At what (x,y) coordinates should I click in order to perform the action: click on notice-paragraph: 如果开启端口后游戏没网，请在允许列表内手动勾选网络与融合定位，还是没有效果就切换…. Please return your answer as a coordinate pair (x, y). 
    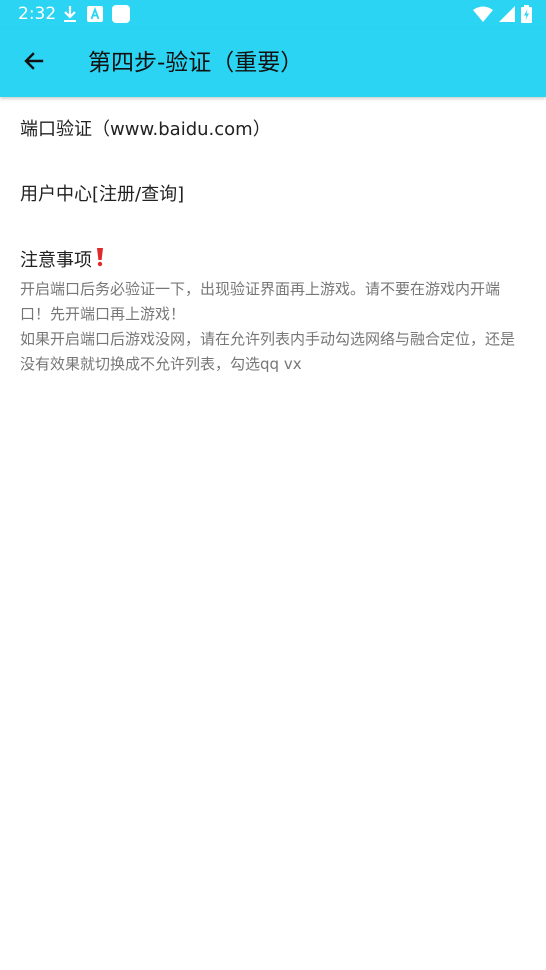
    Looking at the image, I should click on (268, 351).